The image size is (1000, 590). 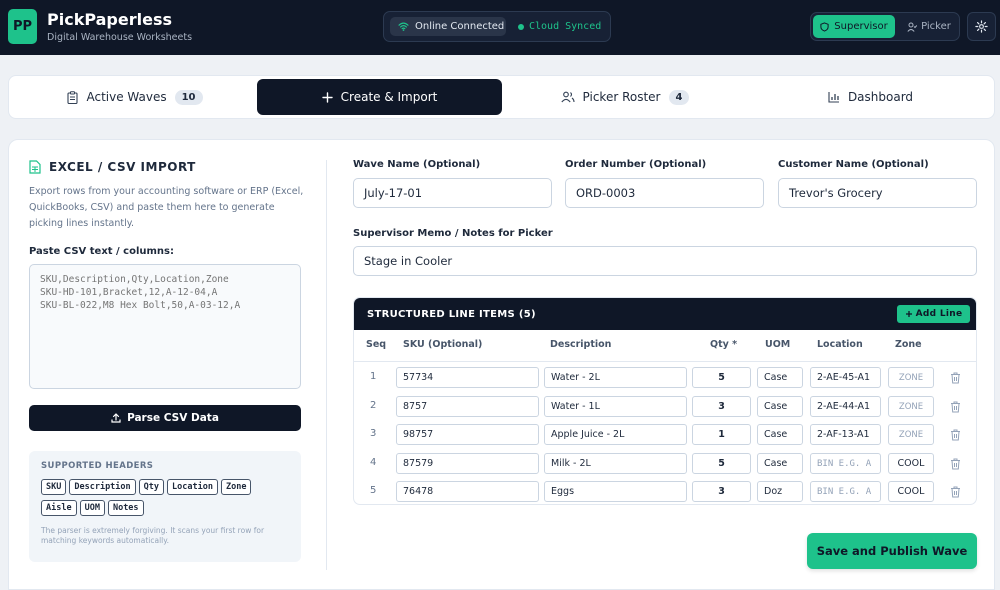 I want to click on tab-active-waves-label: Active Waves, so click(x=126, y=97).